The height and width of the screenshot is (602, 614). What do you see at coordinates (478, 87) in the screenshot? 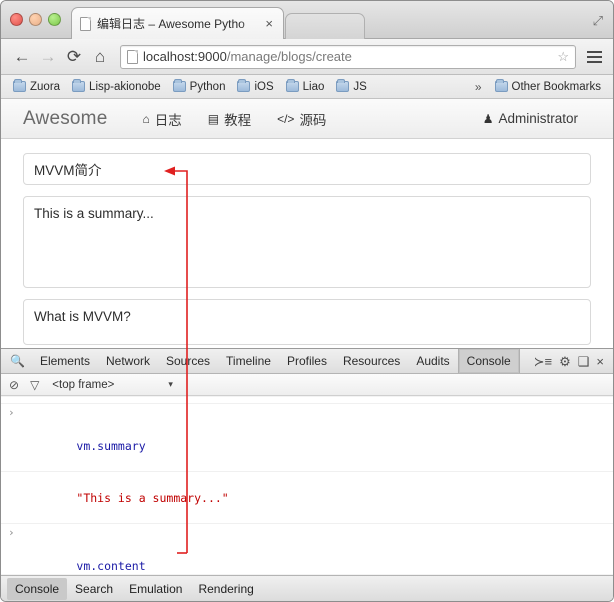
I see `bookmarks-overflow-icon: »` at bounding box center [478, 87].